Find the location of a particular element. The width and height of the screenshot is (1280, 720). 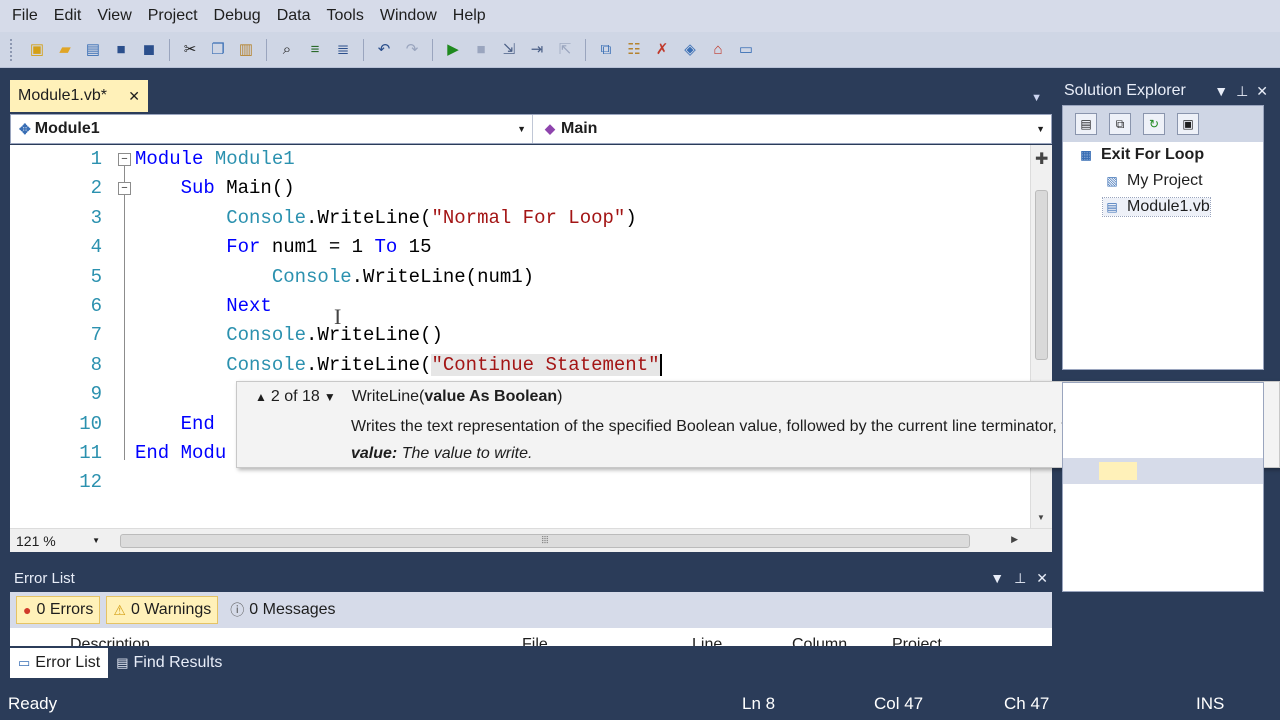

toolbar-grip is located at coordinates (12, 49).